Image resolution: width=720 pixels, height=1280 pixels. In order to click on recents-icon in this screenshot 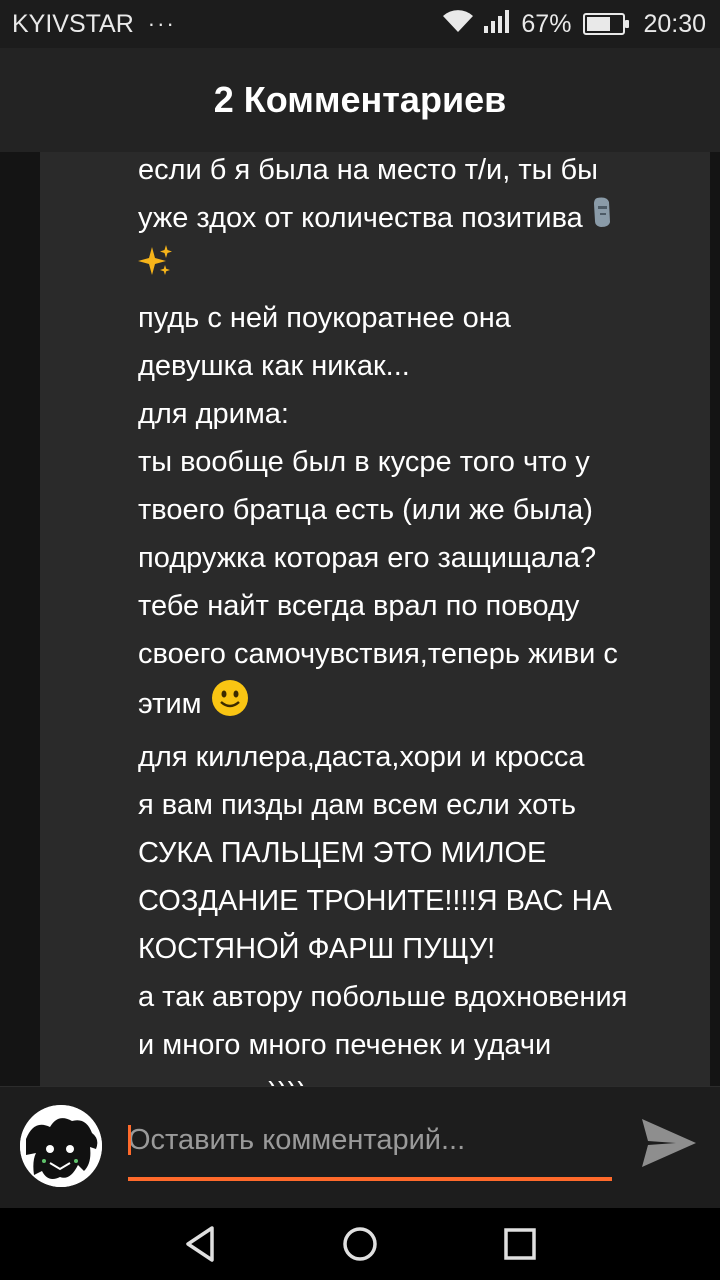, I will do `click(520, 1244)`.